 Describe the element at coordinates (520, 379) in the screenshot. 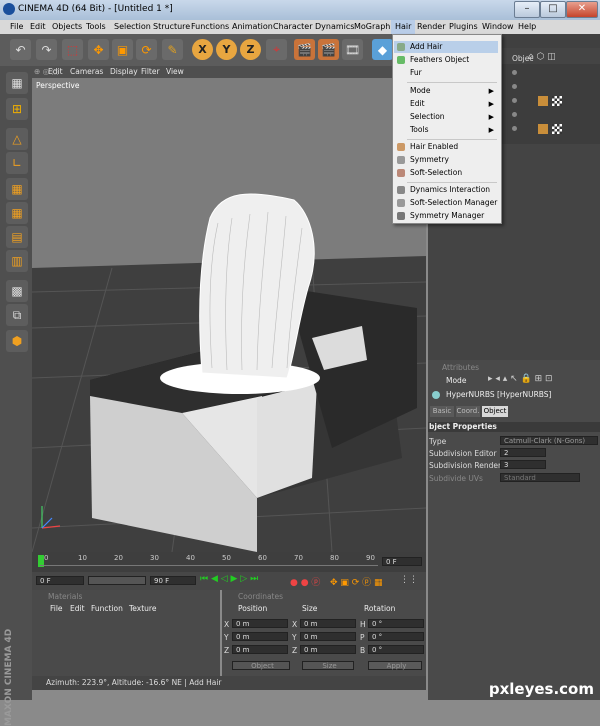

I see `attributes-nav-icons: ▸ ◂ ▴ ↖ 🔒 ⊞ ⊡` at that location.